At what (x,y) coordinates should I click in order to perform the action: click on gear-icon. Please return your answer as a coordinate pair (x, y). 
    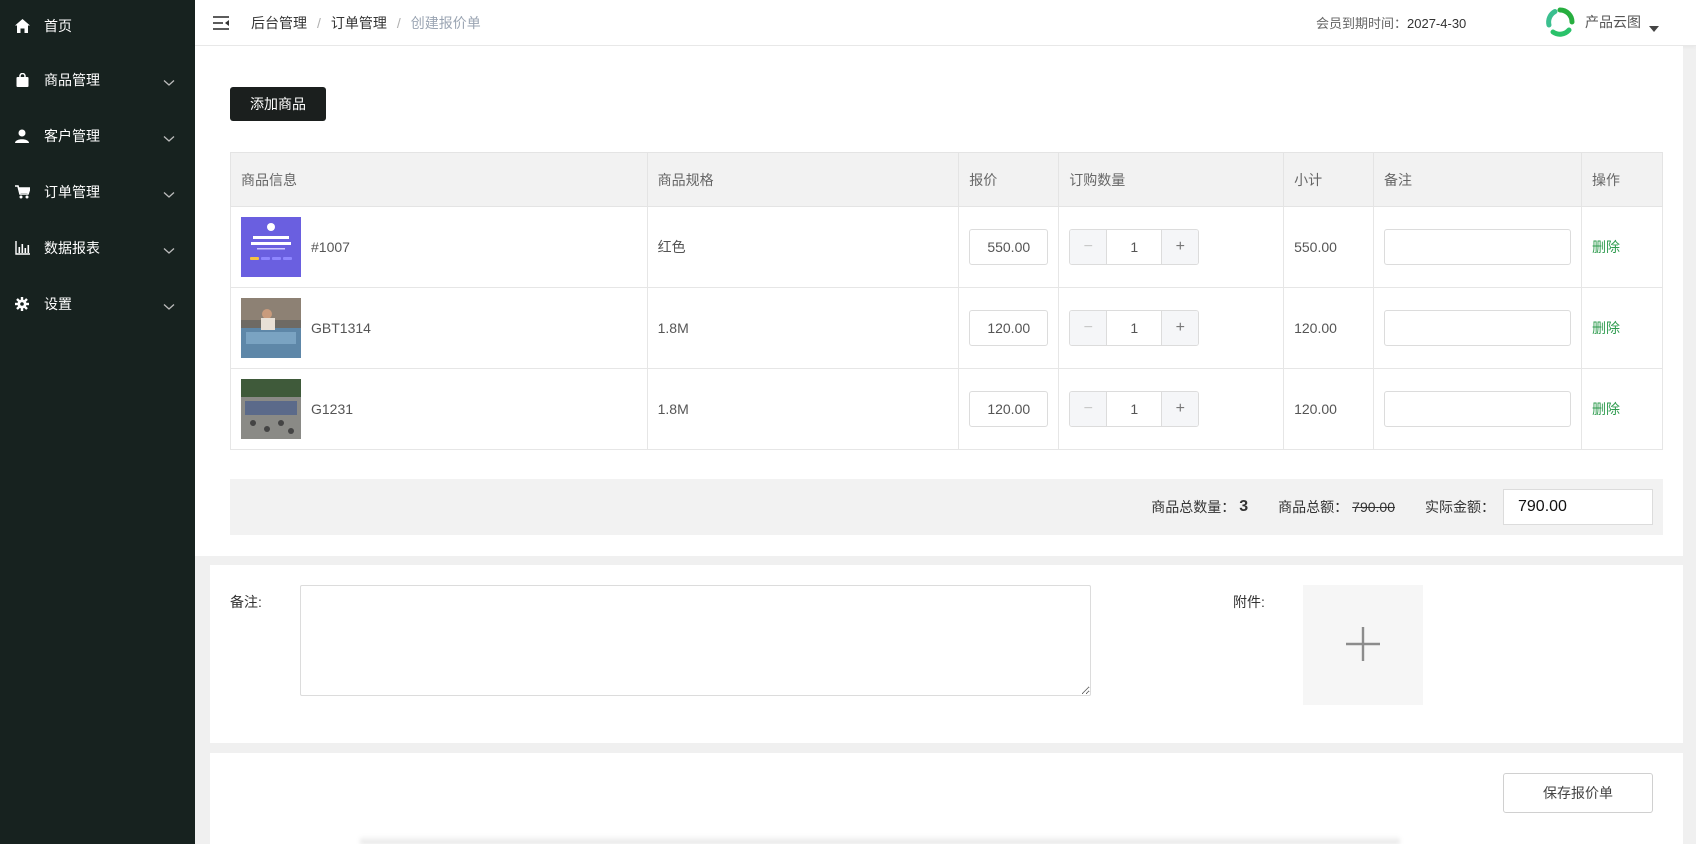
    Looking at the image, I should click on (22, 304).